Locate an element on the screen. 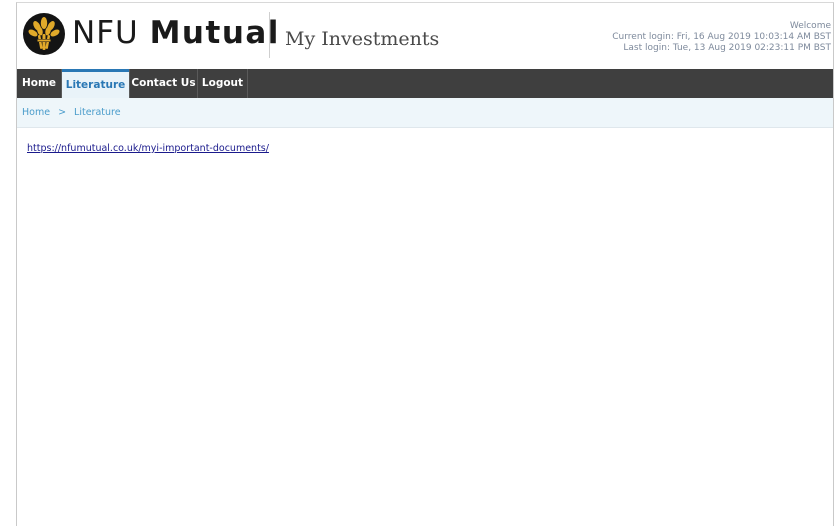 Image resolution: width=838 pixels, height=526 pixels. nav-item-literature: Literature is located at coordinates (95, 83).